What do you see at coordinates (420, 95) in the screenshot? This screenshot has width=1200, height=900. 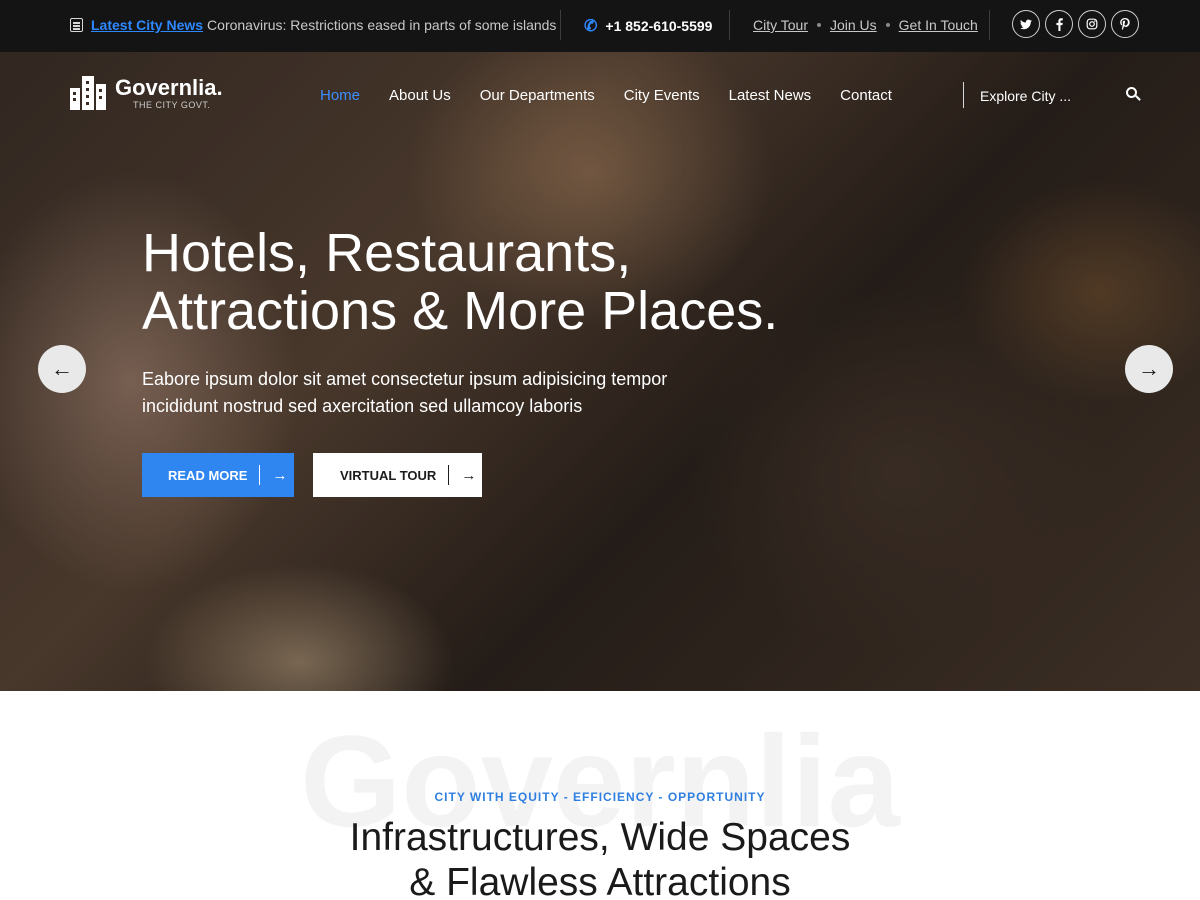 I see `nav-item-about-us: About Us` at bounding box center [420, 95].